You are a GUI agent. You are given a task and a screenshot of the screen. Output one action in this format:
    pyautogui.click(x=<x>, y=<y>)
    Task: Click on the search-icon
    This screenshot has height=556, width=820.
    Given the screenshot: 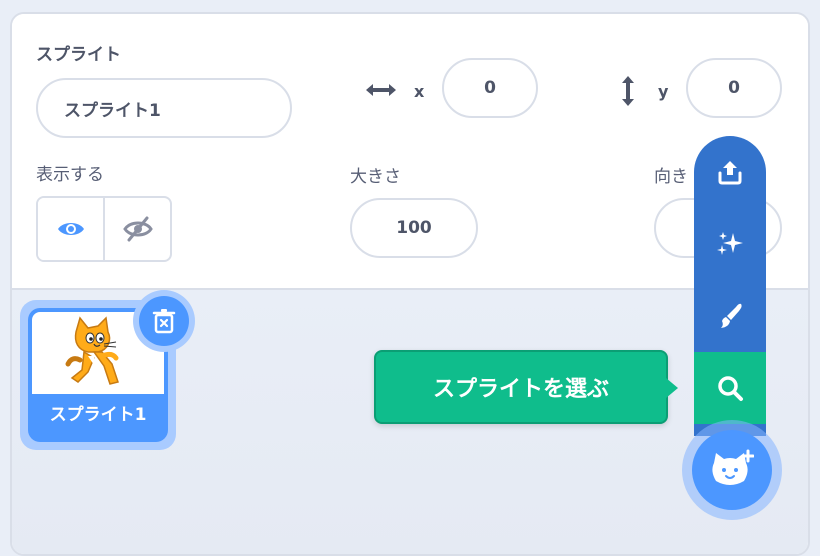 What is the action you would take?
    pyautogui.click(x=730, y=388)
    